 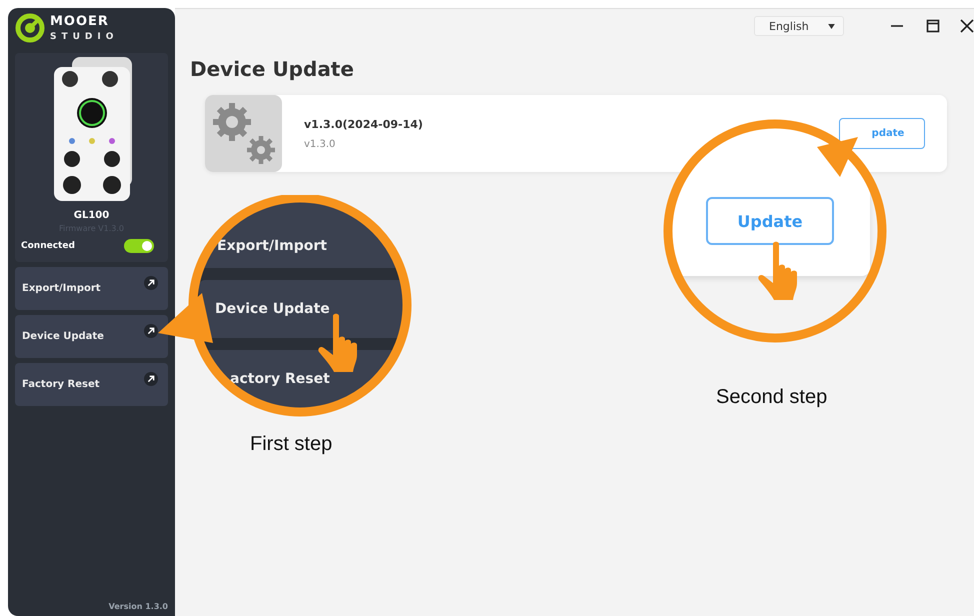 What do you see at coordinates (61, 288) in the screenshot?
I see `menu-label: Export/Import` at bounding box center [61, 288].